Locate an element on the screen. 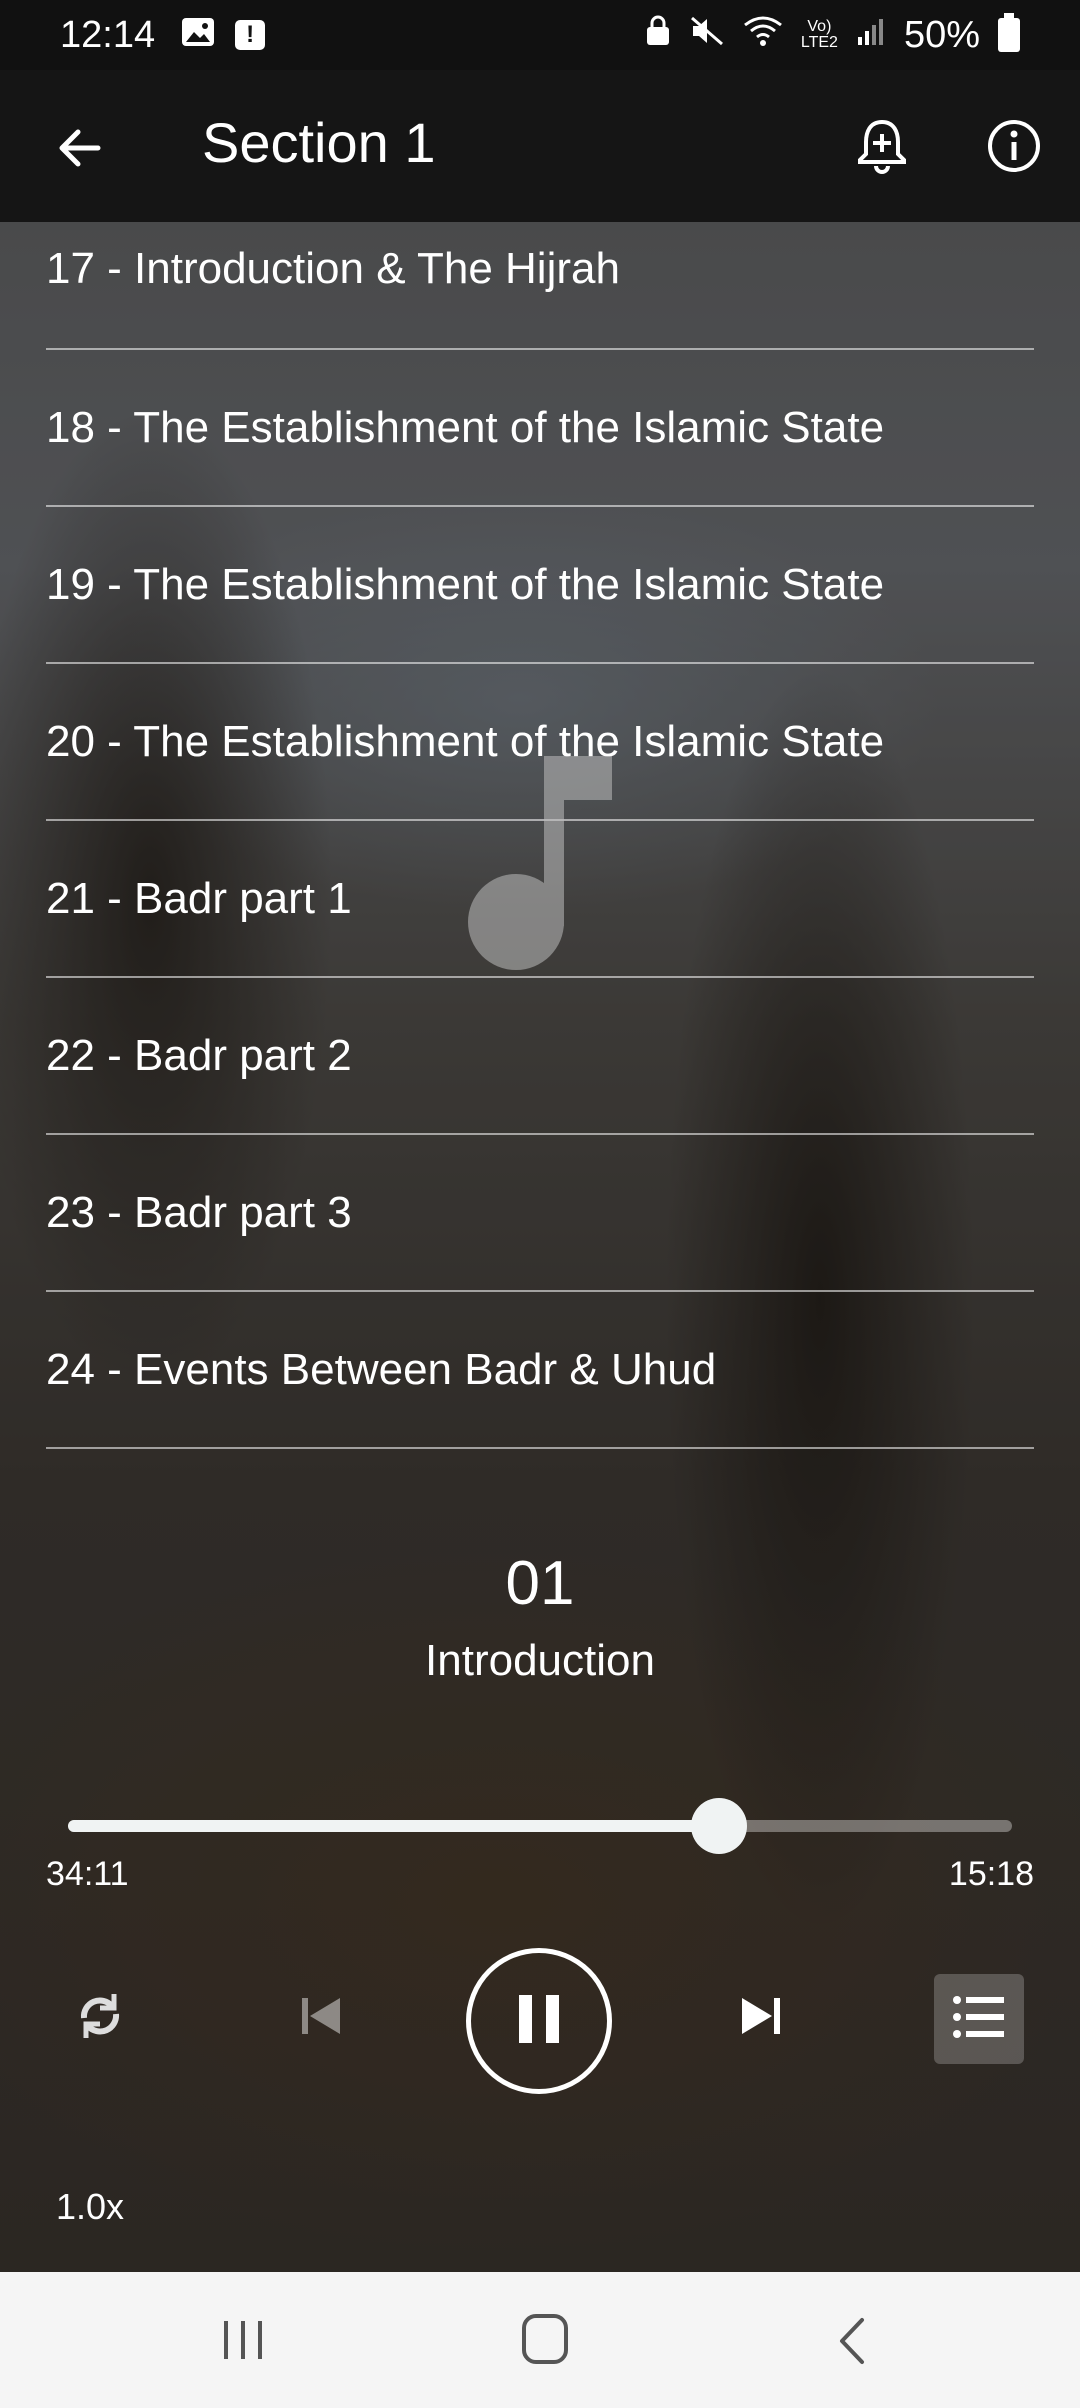 This screenshot has width=1080, height=2408. now-playing-number: 01 is located at coordinates (540, 1583).